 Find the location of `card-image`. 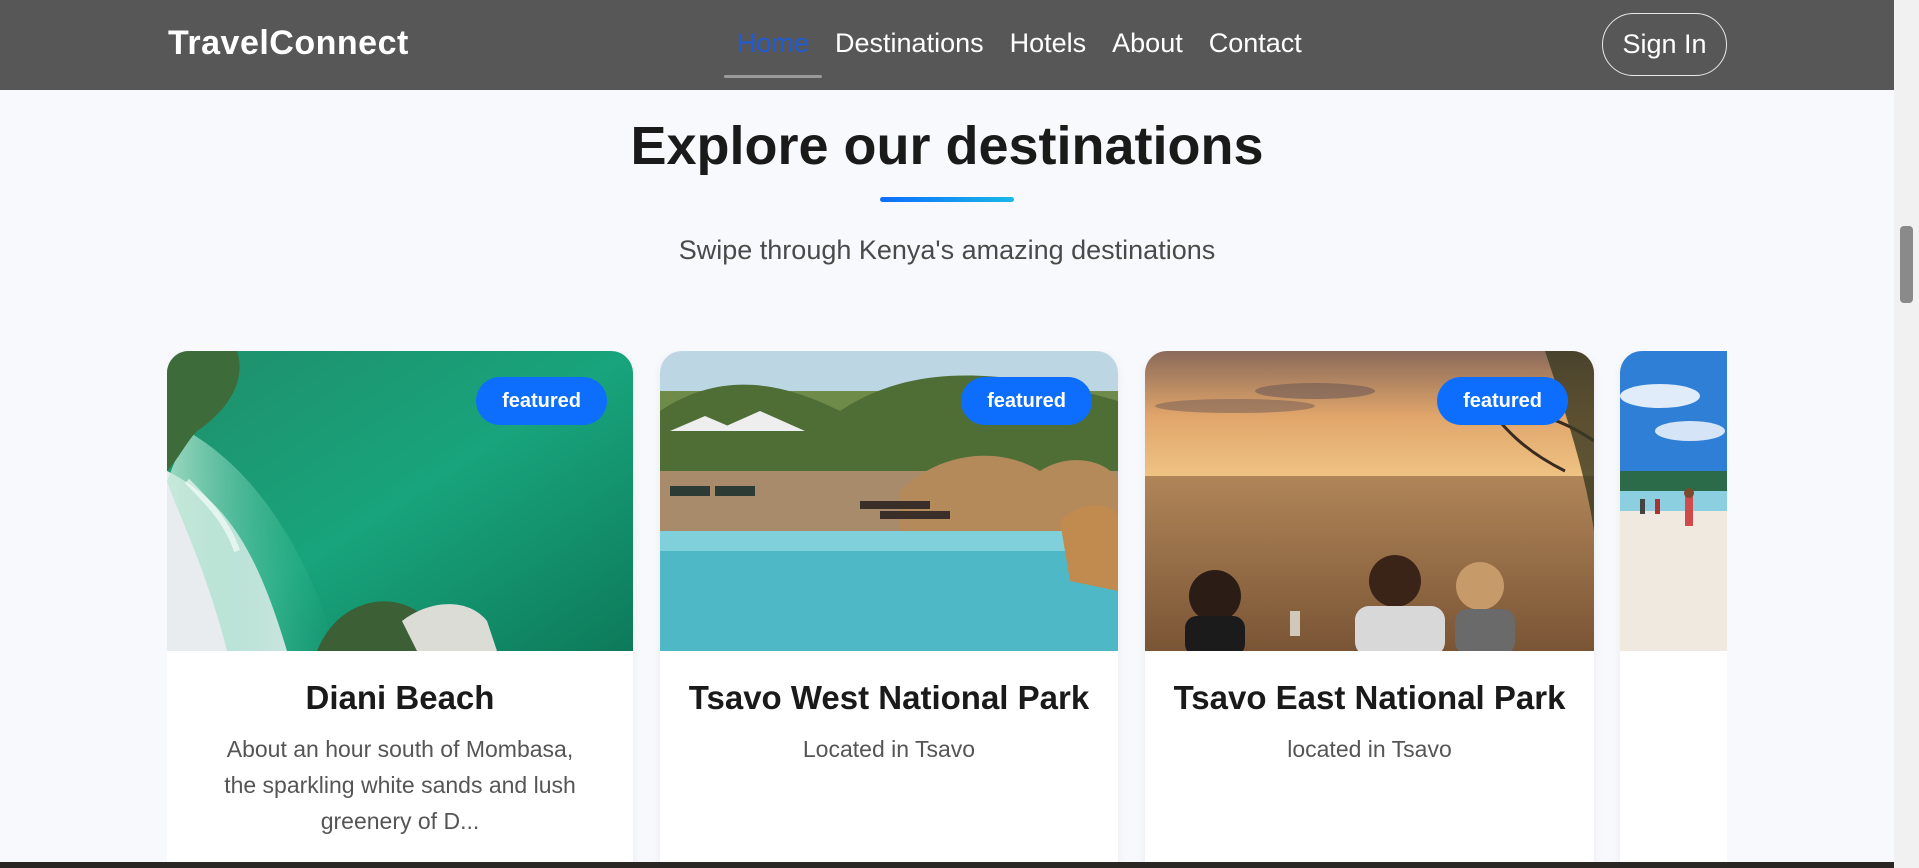

card-image is located at coordinates (1673, 501).